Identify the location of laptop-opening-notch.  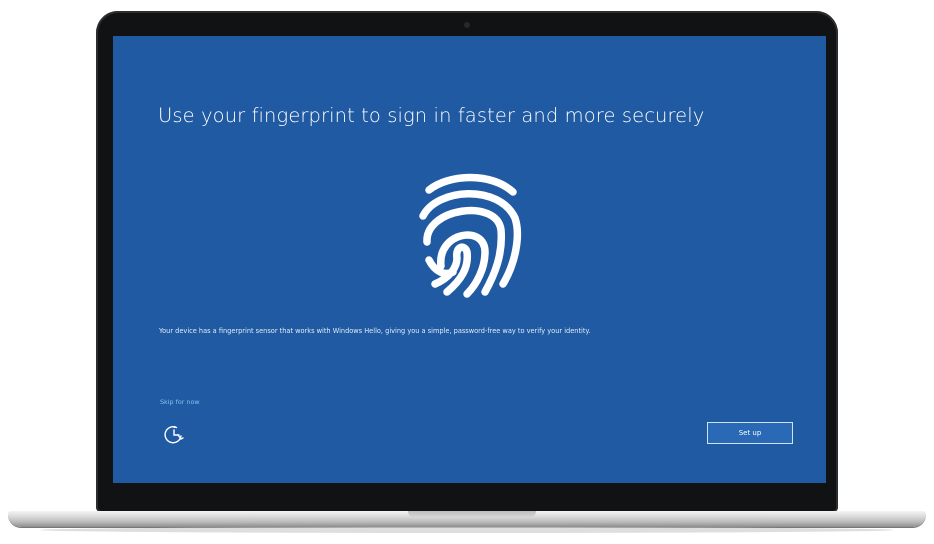
(472, 514).